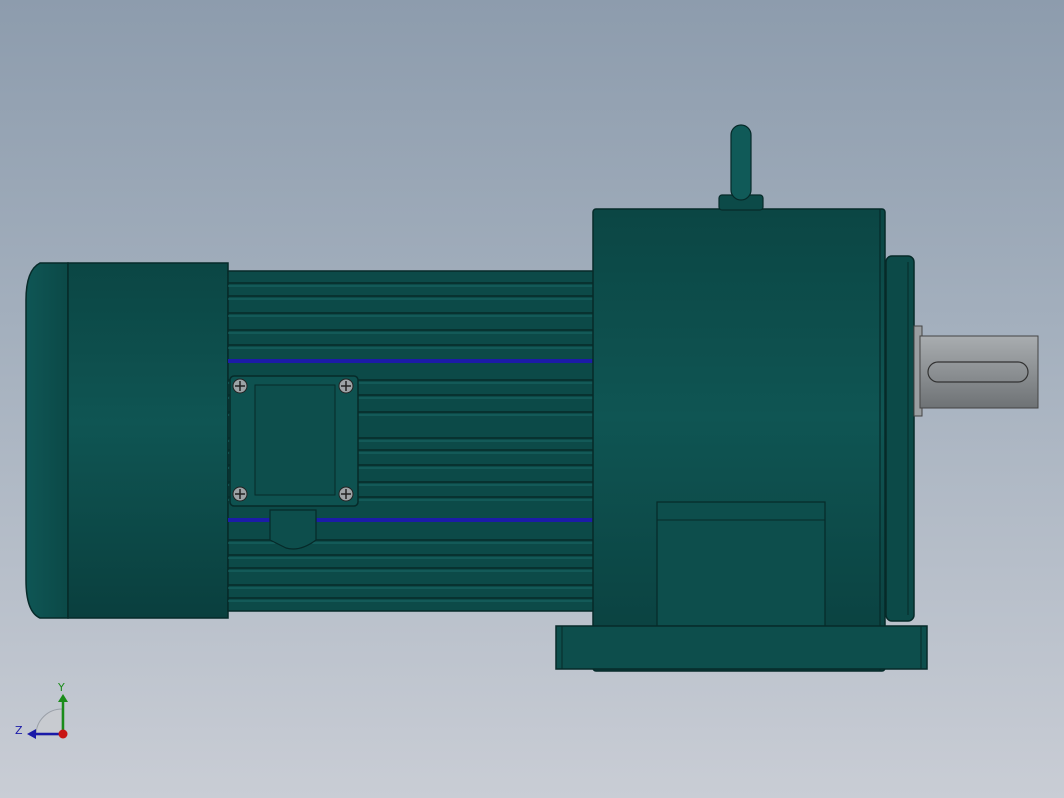 The width and height of the screenshot is (1064, 798). Describe the element at coordinates (19, 730) in the screenshot. I see `z-axis-label: Z` at that location.